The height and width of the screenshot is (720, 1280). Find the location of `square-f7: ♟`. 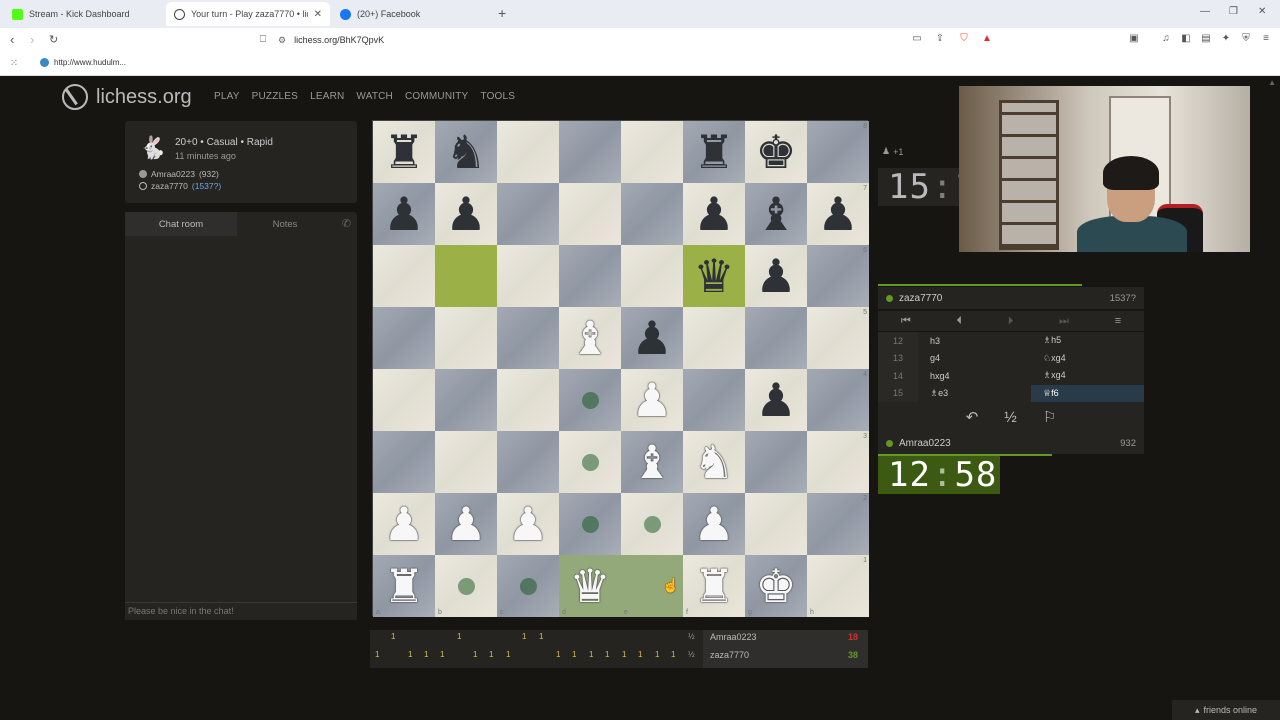

square-f7: ♟ is located at coordinates (714, 214).